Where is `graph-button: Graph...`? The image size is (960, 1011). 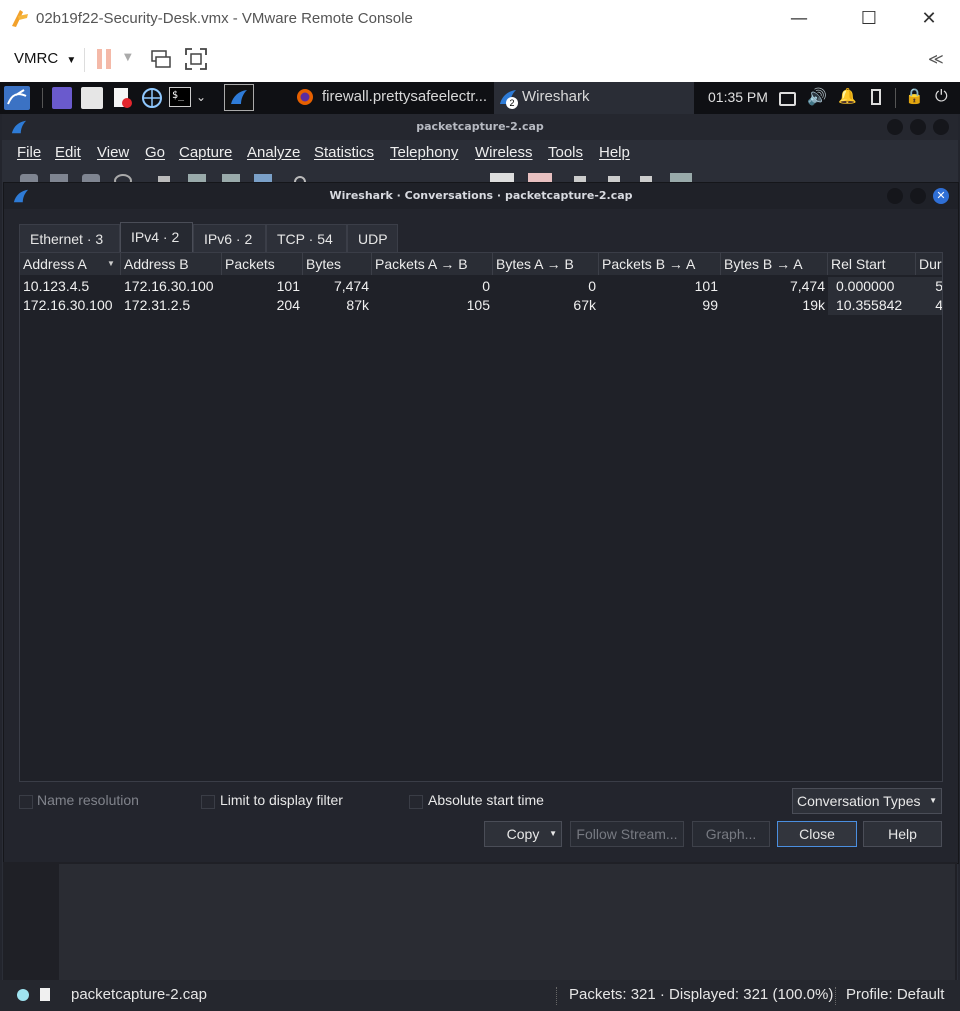 graph-button: Graph... is located at coordinates (731, 834).